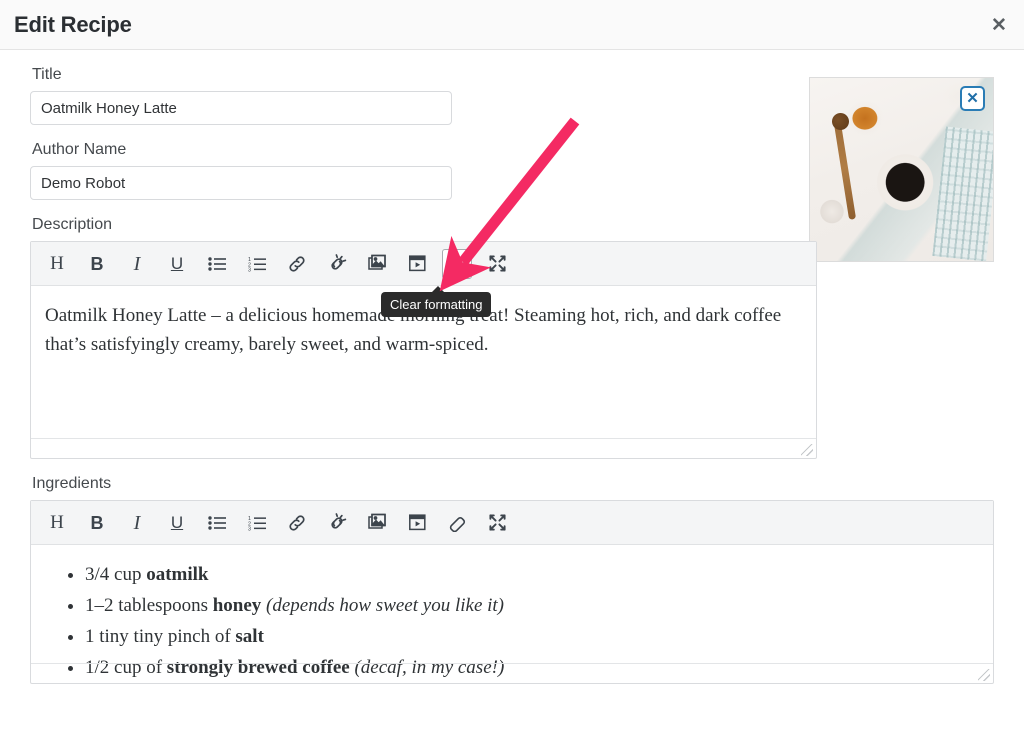 The image size is (1024, 729). Describe the element at coordinates (73, 24) in the screenshot. I see `page-title: Edit Recipe` at that location.